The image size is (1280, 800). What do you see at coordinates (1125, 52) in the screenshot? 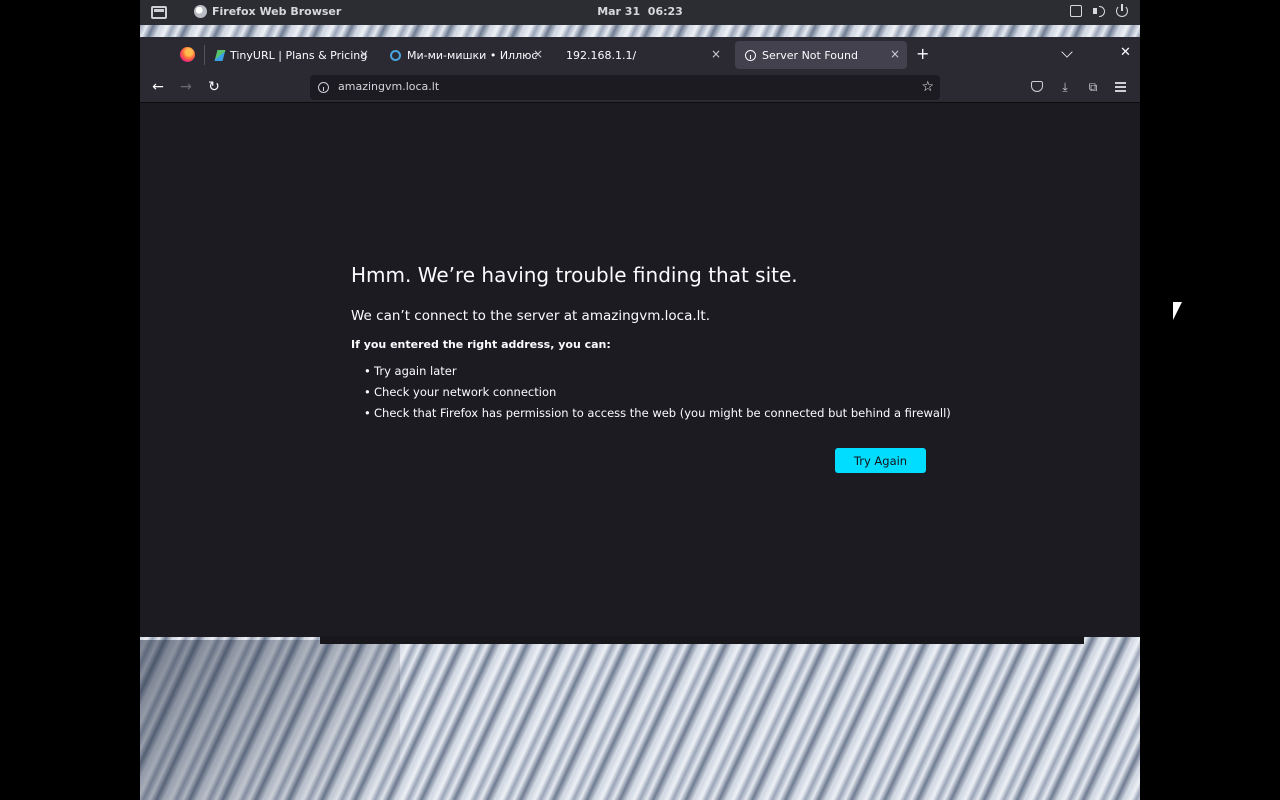
I see `window-close-icon: ✕` at bounding box center [1125, 52].